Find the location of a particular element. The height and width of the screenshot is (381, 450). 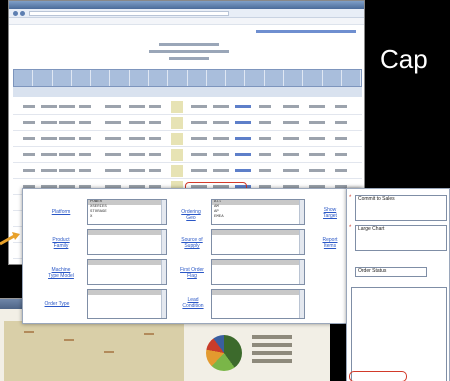

product-family-label: Product Family is located at coordinates (61, 243).